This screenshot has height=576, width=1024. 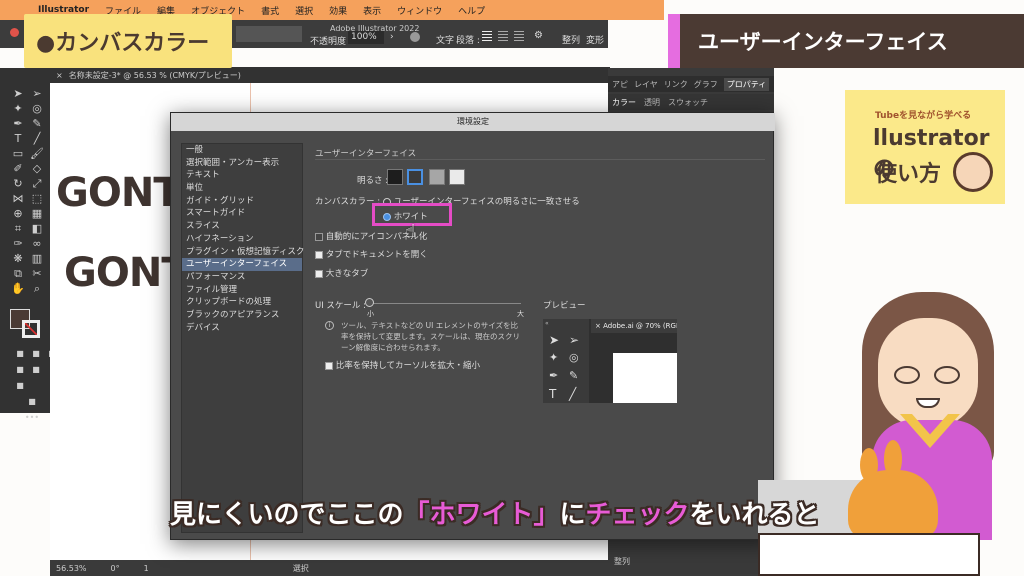 What do you see at coordinates (18, 169) in the screenshot?
I see `shaper-tool-icon: ✐` at bounding box center [18, 169].